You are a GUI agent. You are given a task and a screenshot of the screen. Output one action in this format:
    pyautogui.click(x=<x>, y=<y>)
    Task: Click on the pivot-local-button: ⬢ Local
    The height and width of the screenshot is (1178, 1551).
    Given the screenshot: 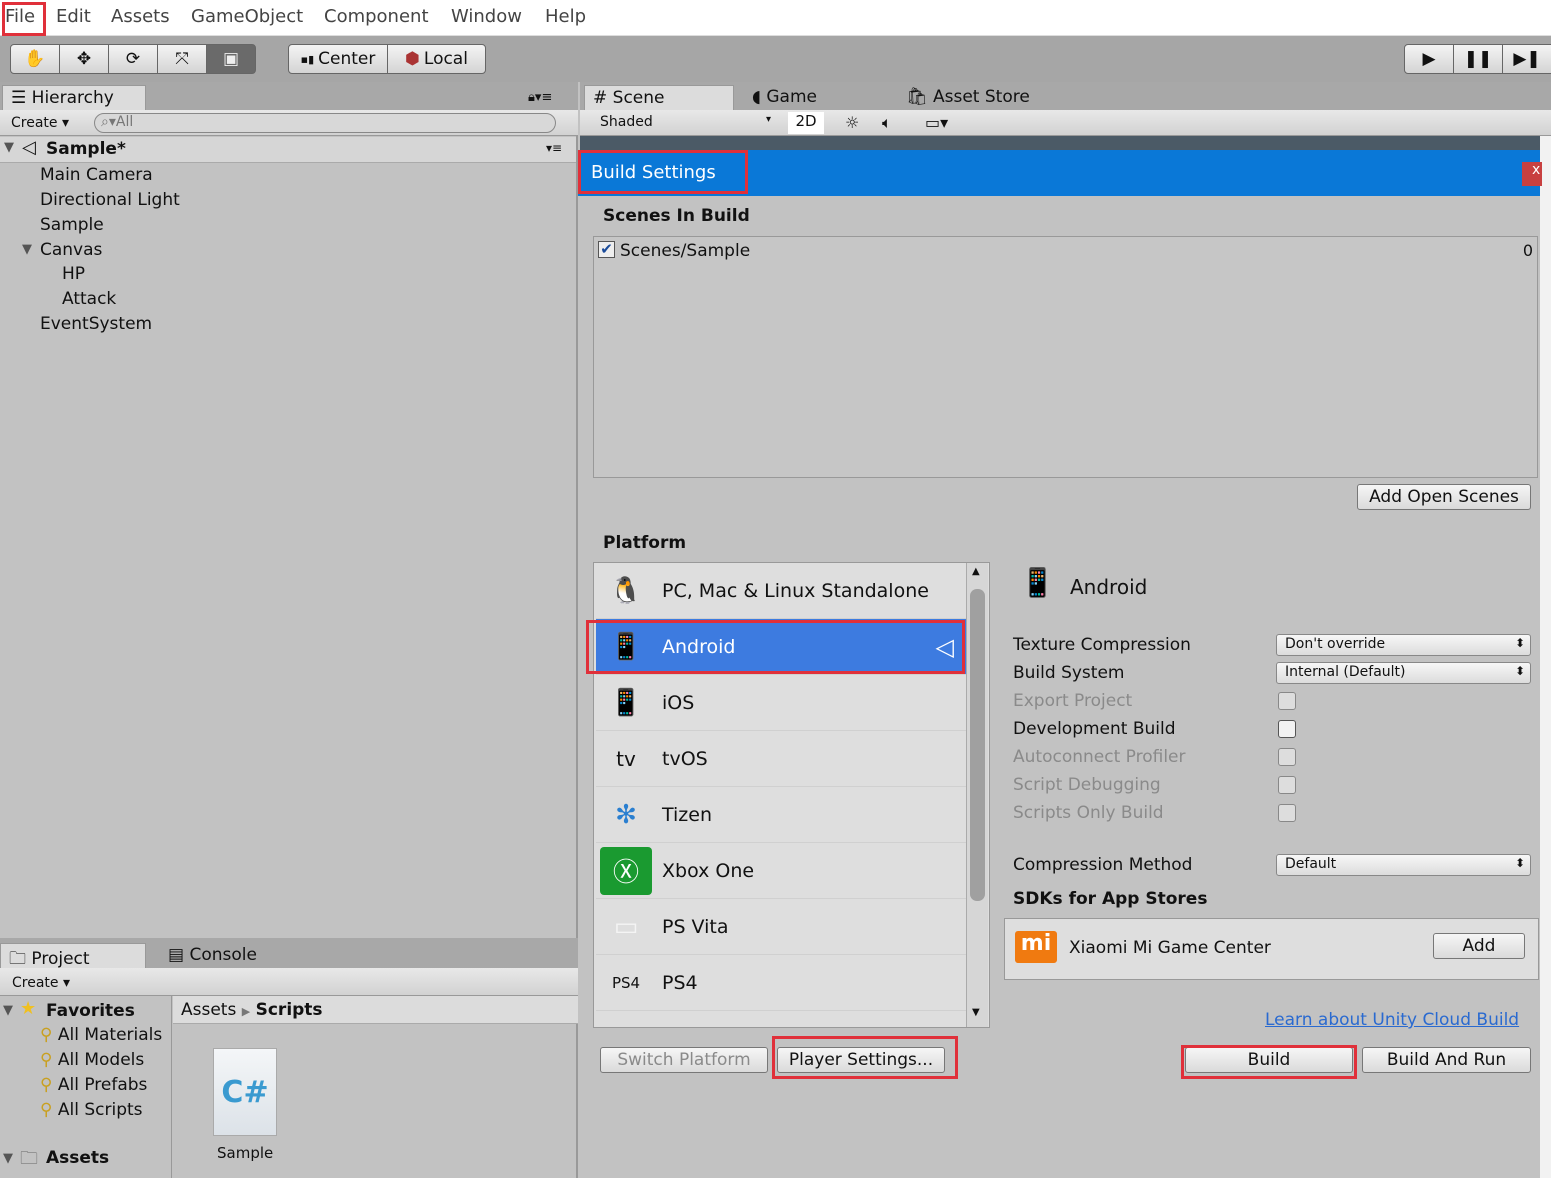 What is the action you would take?
    pyautogui.click(x=436, y=59)
    